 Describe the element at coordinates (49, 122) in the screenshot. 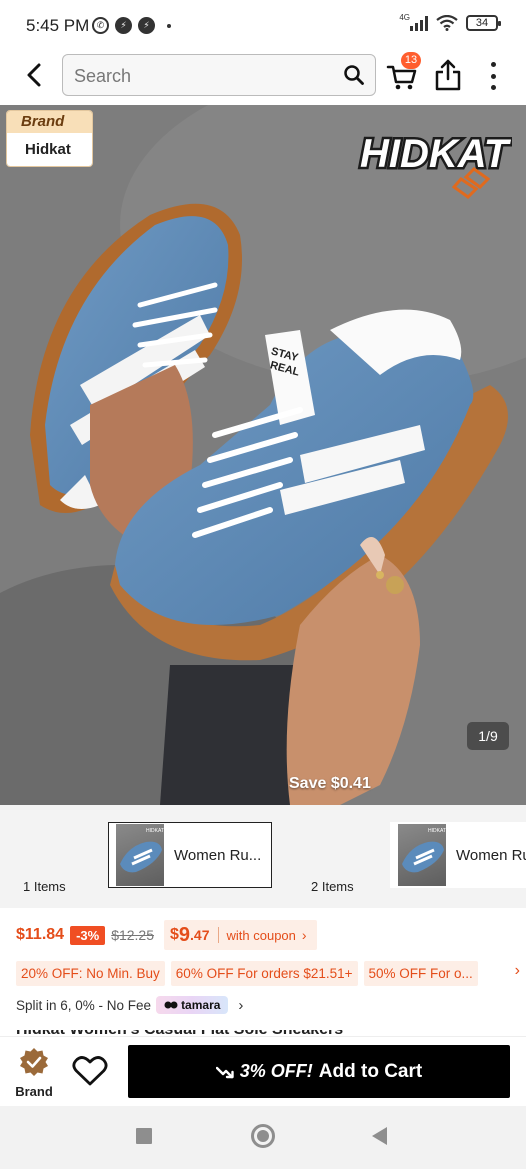

I see `brand-tag-label: Brand` at that location.